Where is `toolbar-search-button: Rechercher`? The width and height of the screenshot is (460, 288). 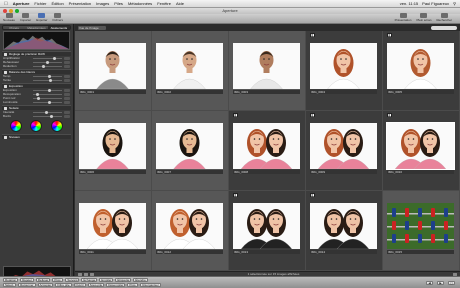 toolbar-search-button: Rechercher is located at coordinates (444, 17).